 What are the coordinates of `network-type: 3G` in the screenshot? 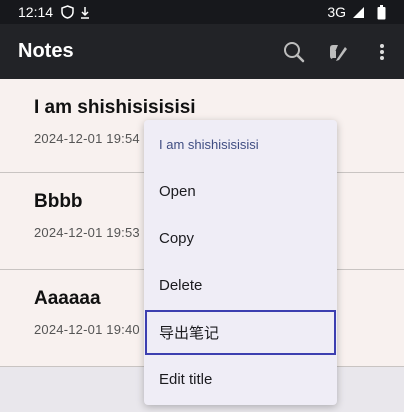 It's located at (336, 12).